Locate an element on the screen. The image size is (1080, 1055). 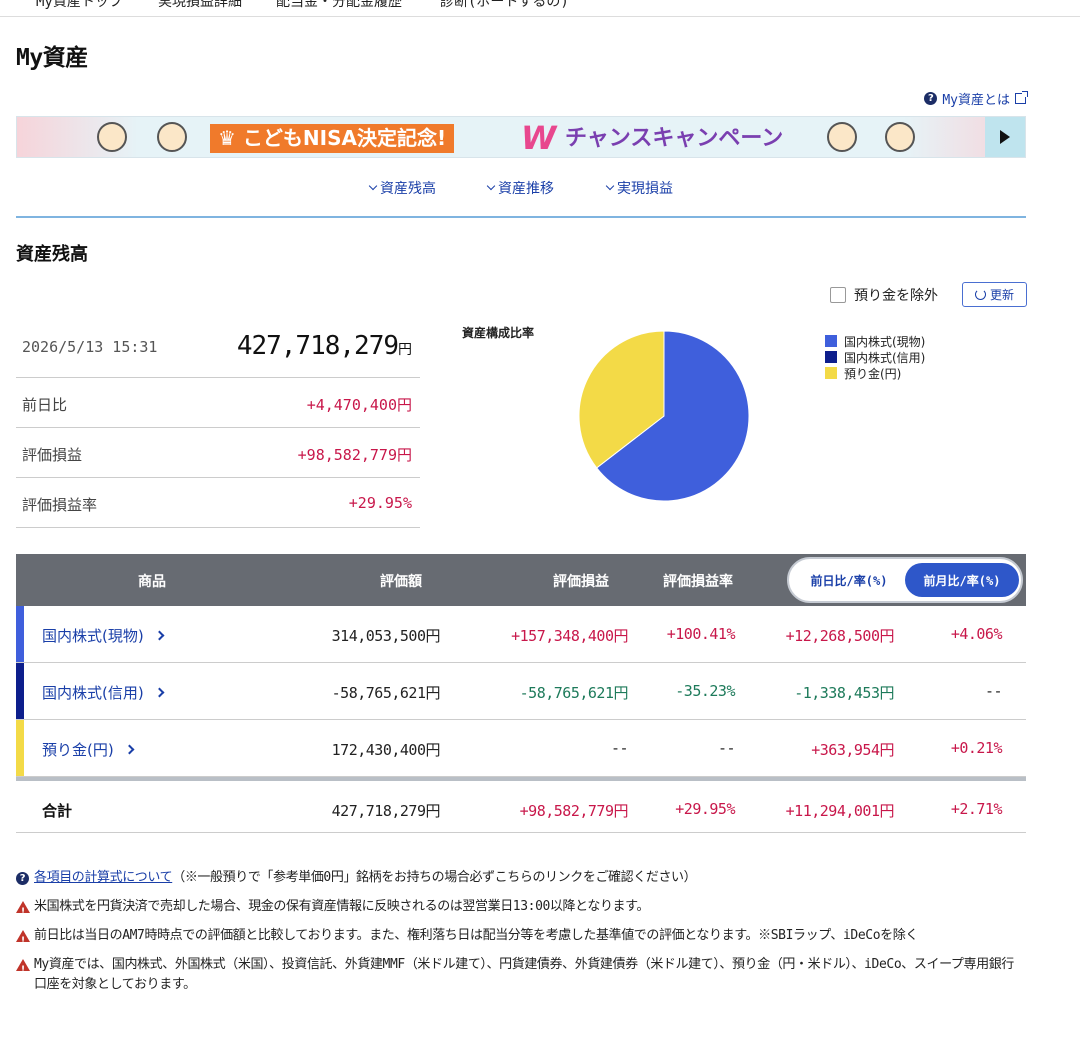
play-icon is located at coordinates (1005, 137).